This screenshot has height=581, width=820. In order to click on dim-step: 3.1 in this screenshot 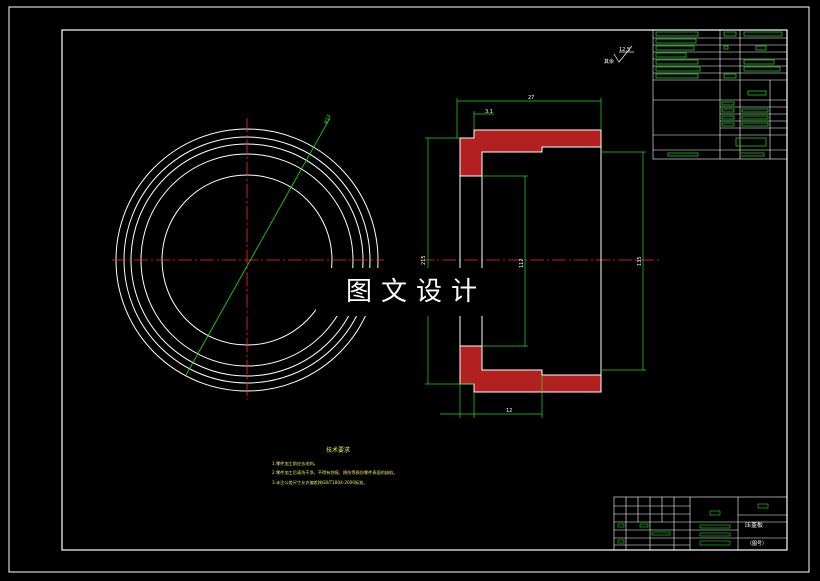, I will do `click(489, 112)`.